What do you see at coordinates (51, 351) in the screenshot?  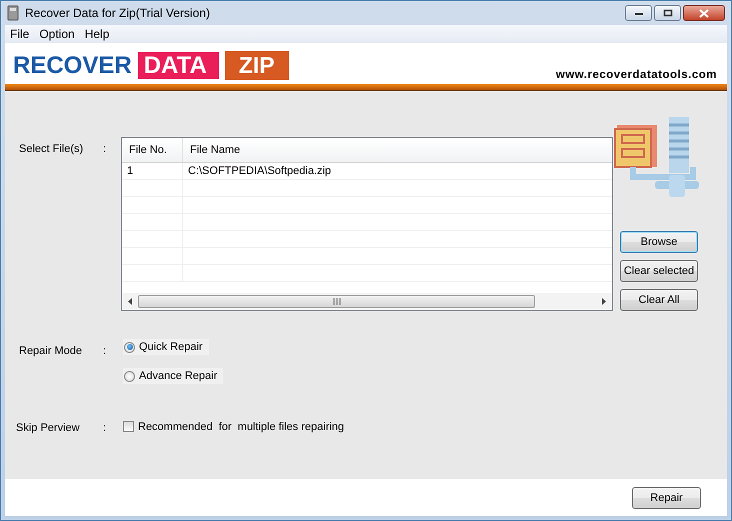 I see `repair-mode-label: Repair Mode` at bounding box center [51, 351].